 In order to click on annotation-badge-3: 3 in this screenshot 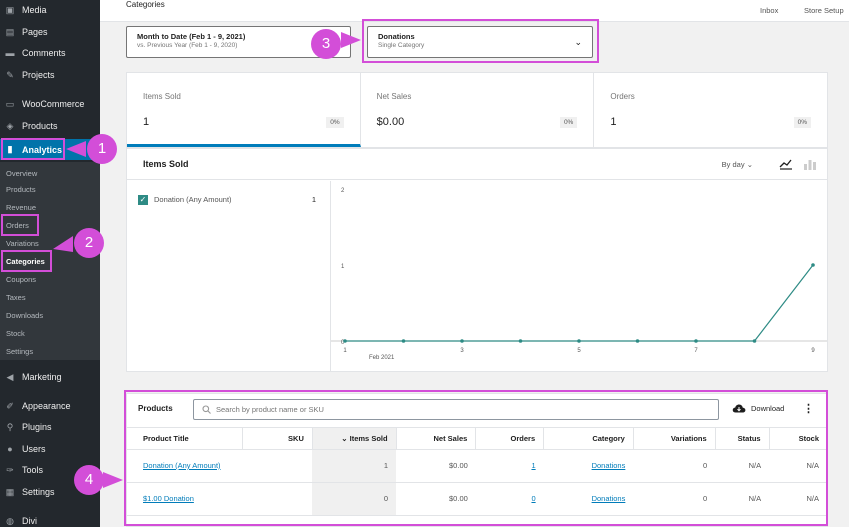, I will do `click(326, 44)`.